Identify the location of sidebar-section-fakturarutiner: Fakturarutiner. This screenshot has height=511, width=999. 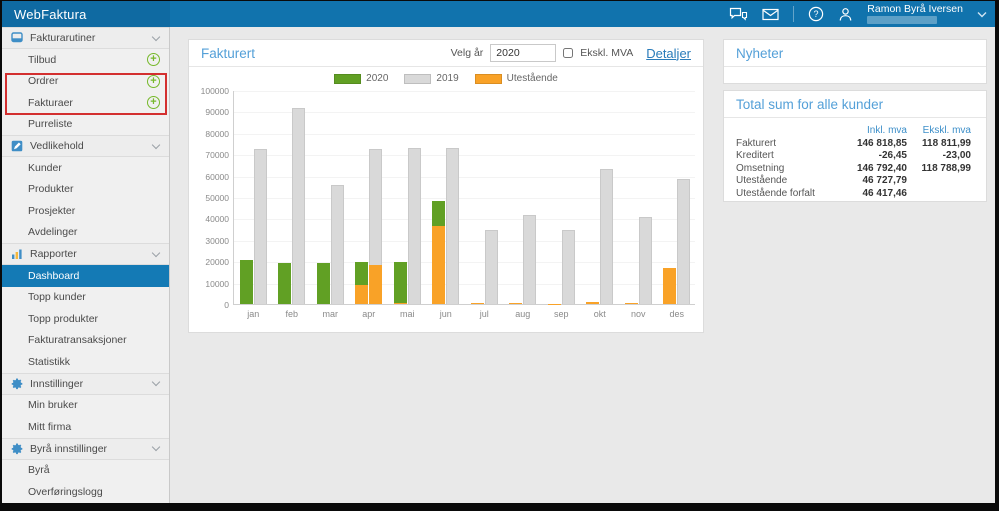
(85, 38).